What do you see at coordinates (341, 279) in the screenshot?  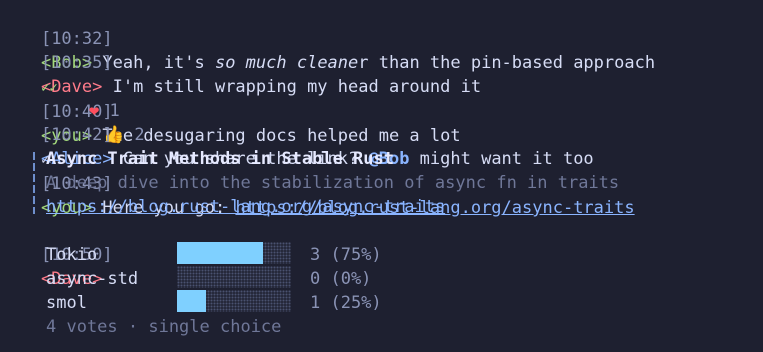 I see `poll-result: 0 (0%)` at bounding box center [341, 279].